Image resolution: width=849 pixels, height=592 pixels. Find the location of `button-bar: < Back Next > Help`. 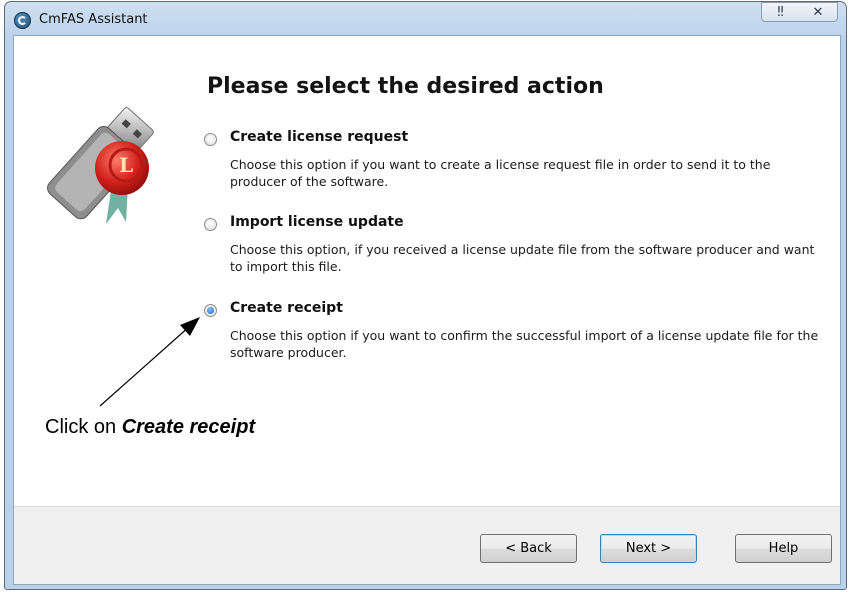

button-bar: < Back Next > Help is located at coordinates (427, 545).